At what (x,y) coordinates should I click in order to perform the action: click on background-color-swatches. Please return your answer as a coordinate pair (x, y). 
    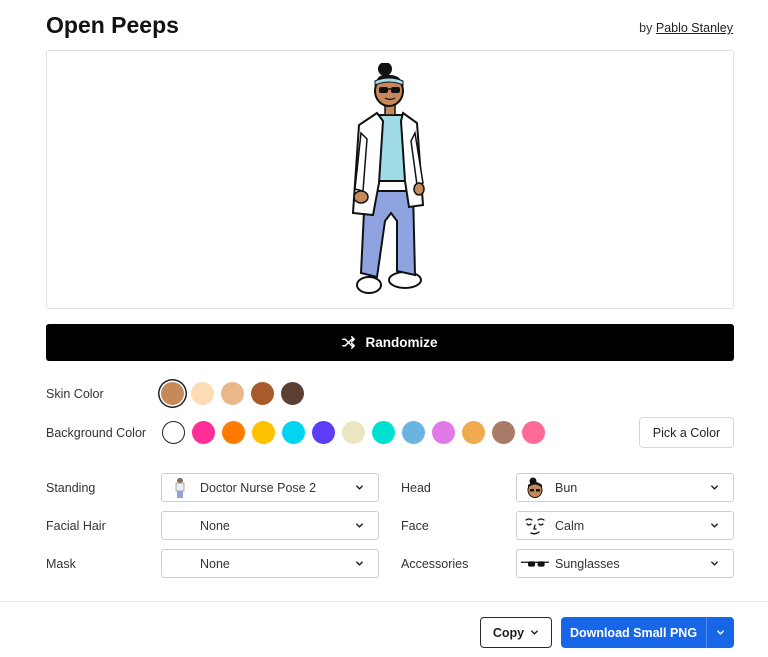
    Looking at the image, I should click on (353, 432).